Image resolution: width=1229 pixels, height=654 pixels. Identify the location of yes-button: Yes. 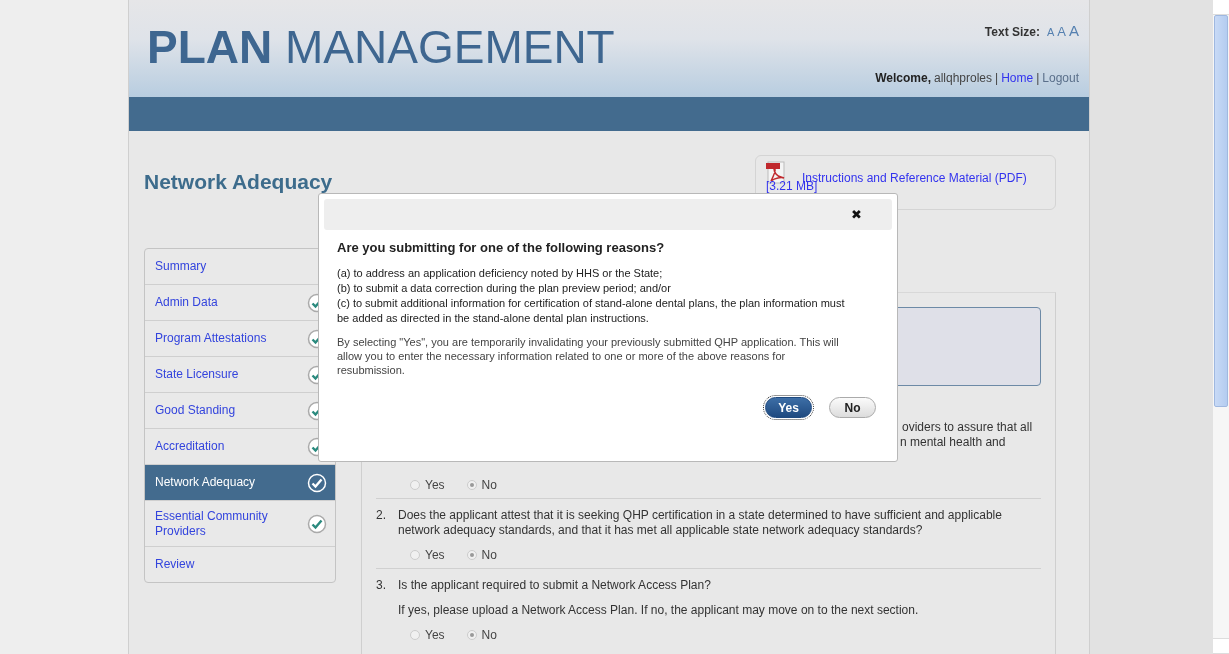
(788, 407).